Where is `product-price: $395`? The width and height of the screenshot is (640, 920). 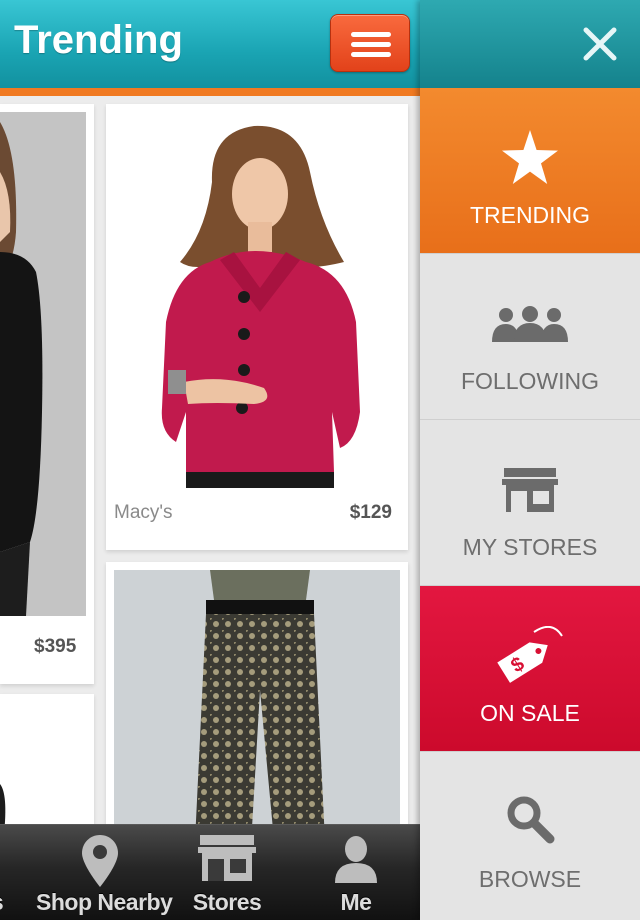
product-price: $395 is located at coordinates (55, 646).